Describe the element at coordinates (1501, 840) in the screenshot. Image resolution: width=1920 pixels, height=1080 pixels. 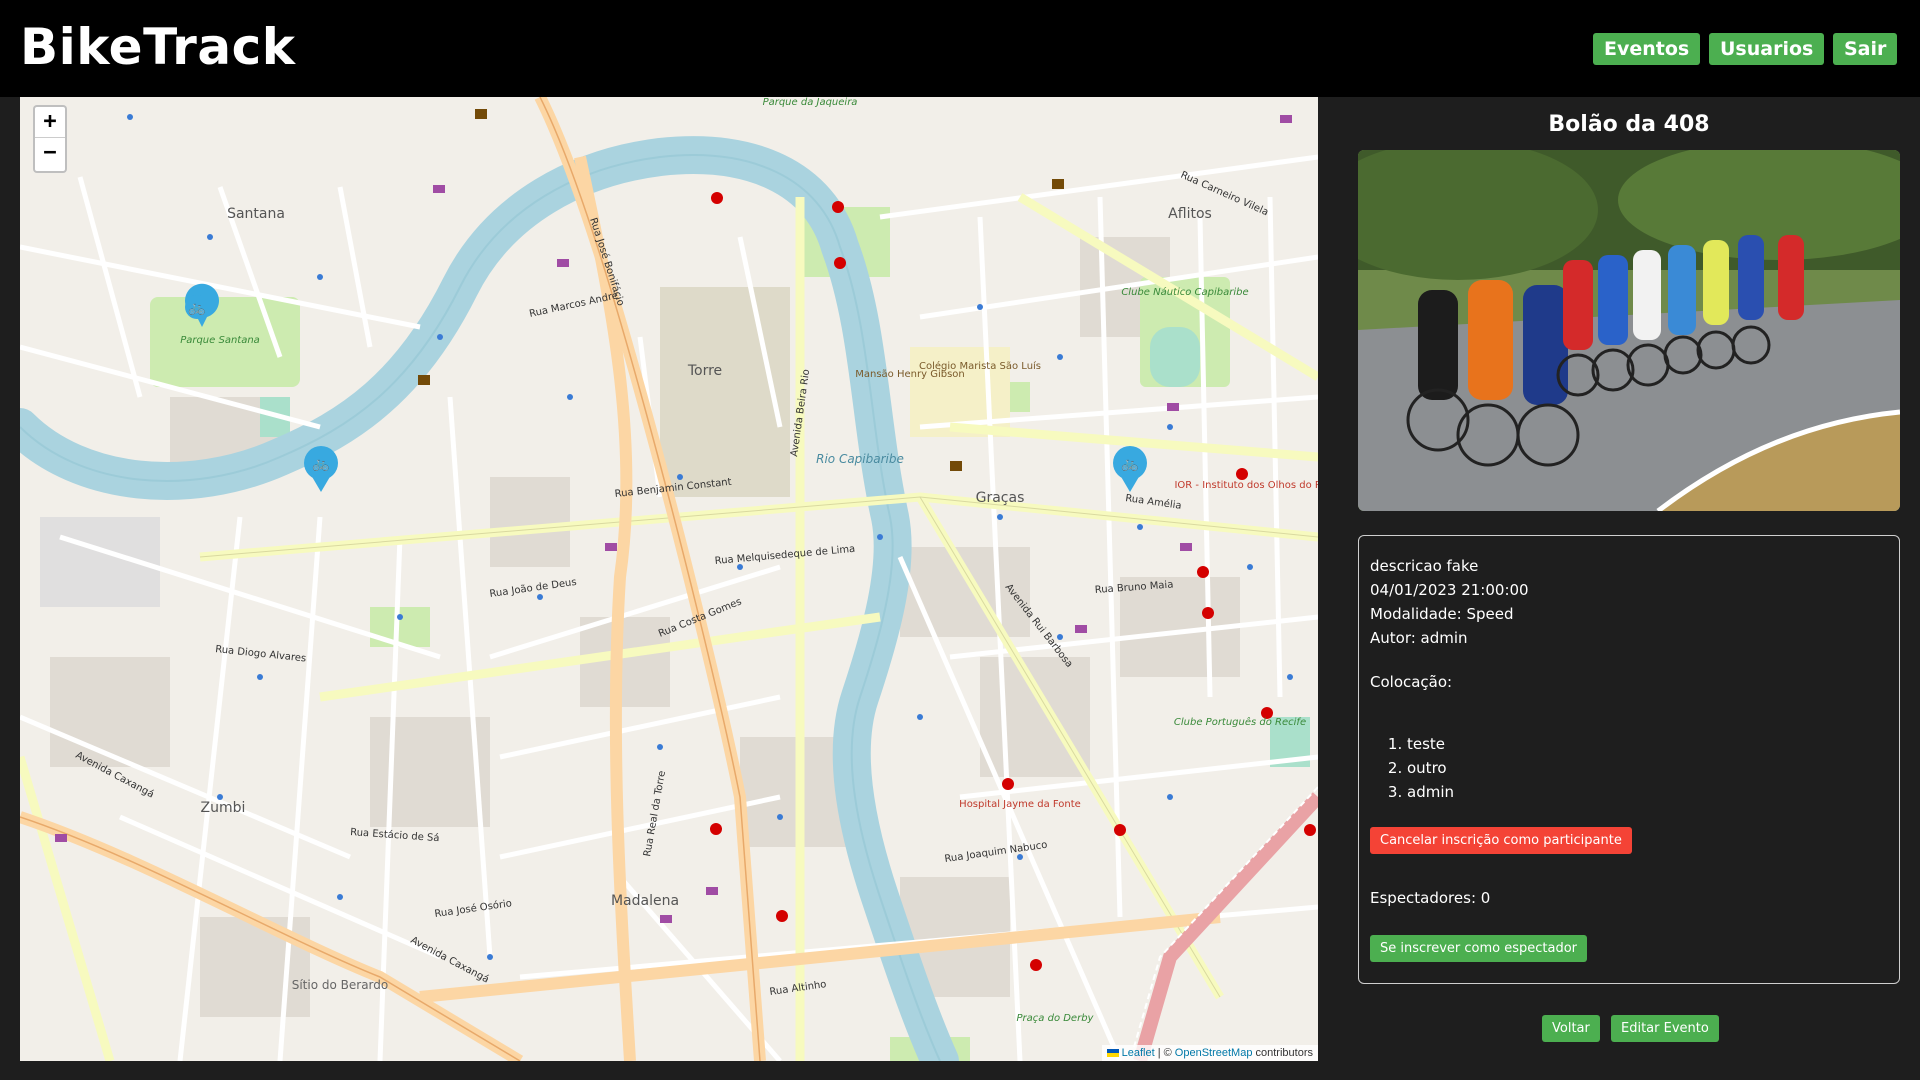
I see `cancel-participant-button: Cancelar inscrição como participante` at that location.